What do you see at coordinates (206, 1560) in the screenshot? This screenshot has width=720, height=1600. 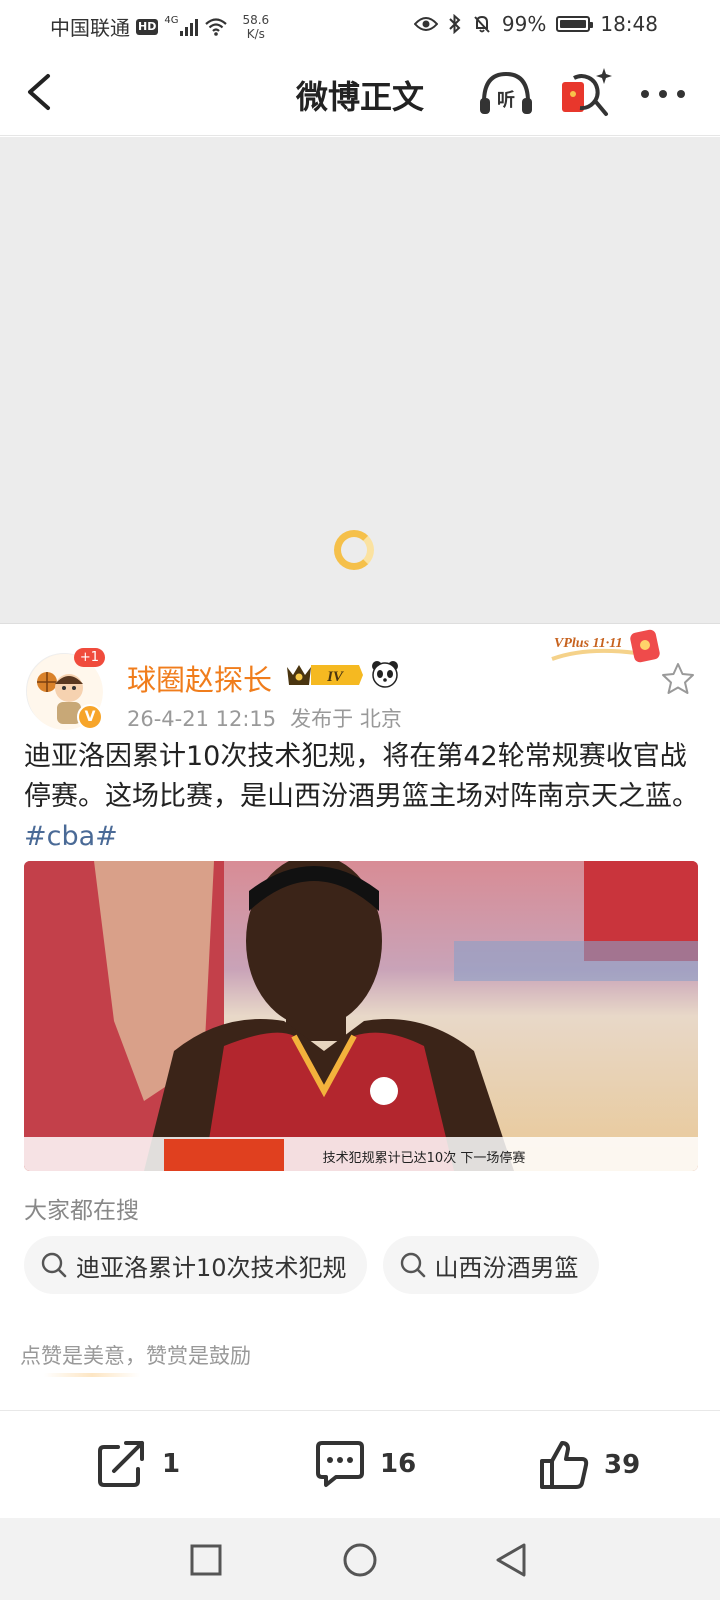 I see `recent-apps-square-icon` at bounding box center [206, 1560].